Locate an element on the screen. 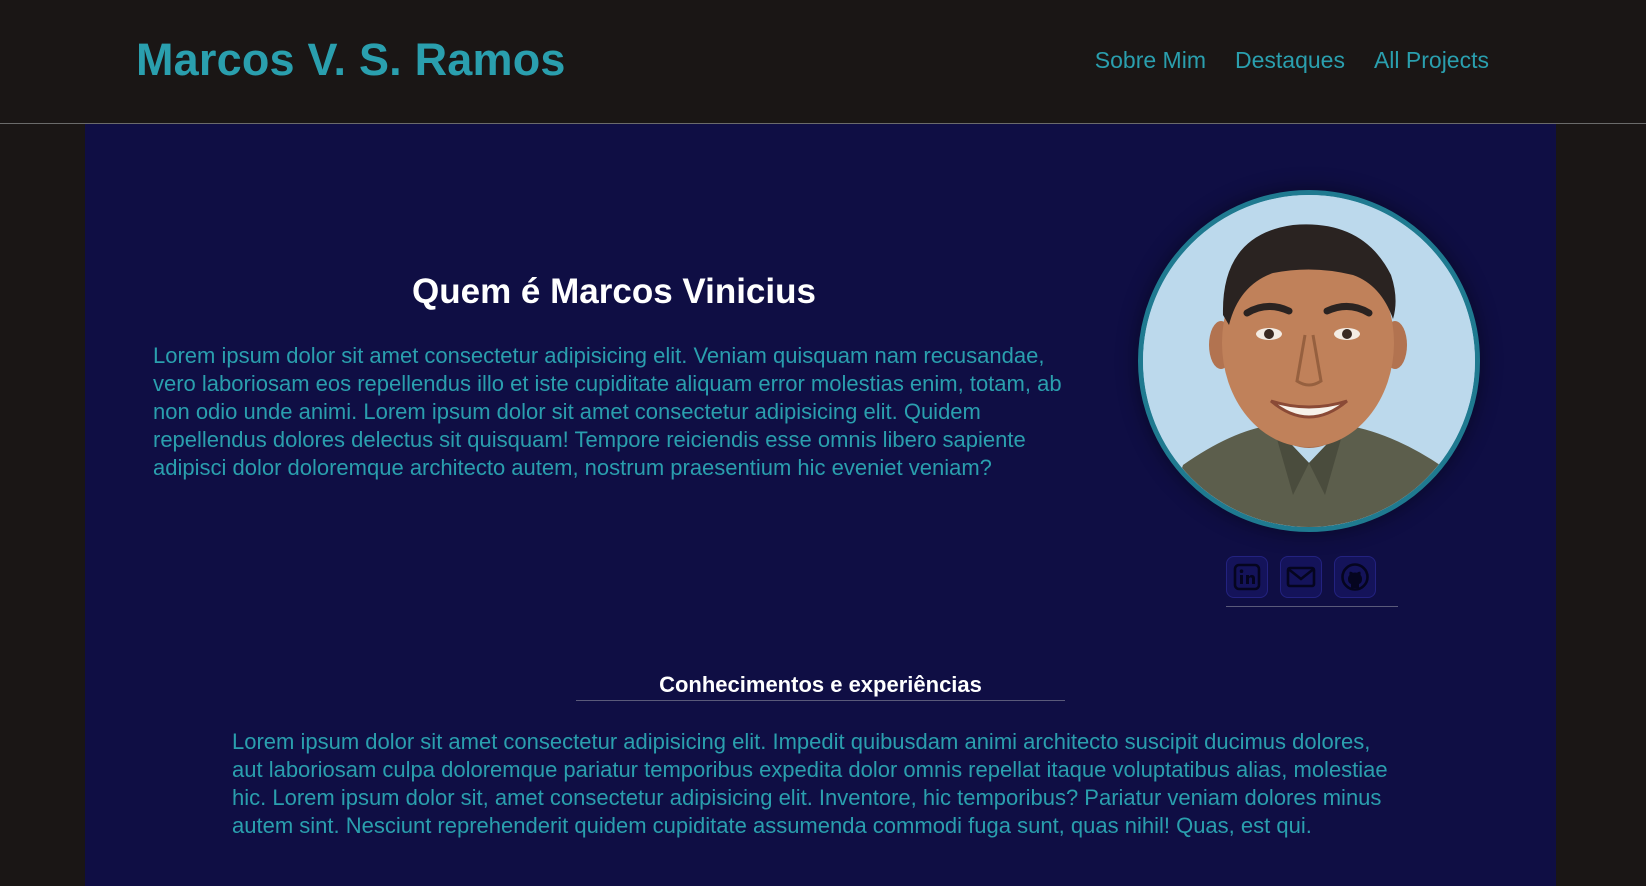 Image resolution: width=1646 pixels, height=886 pixels. skills-divider is located at coordinates (820, 700).